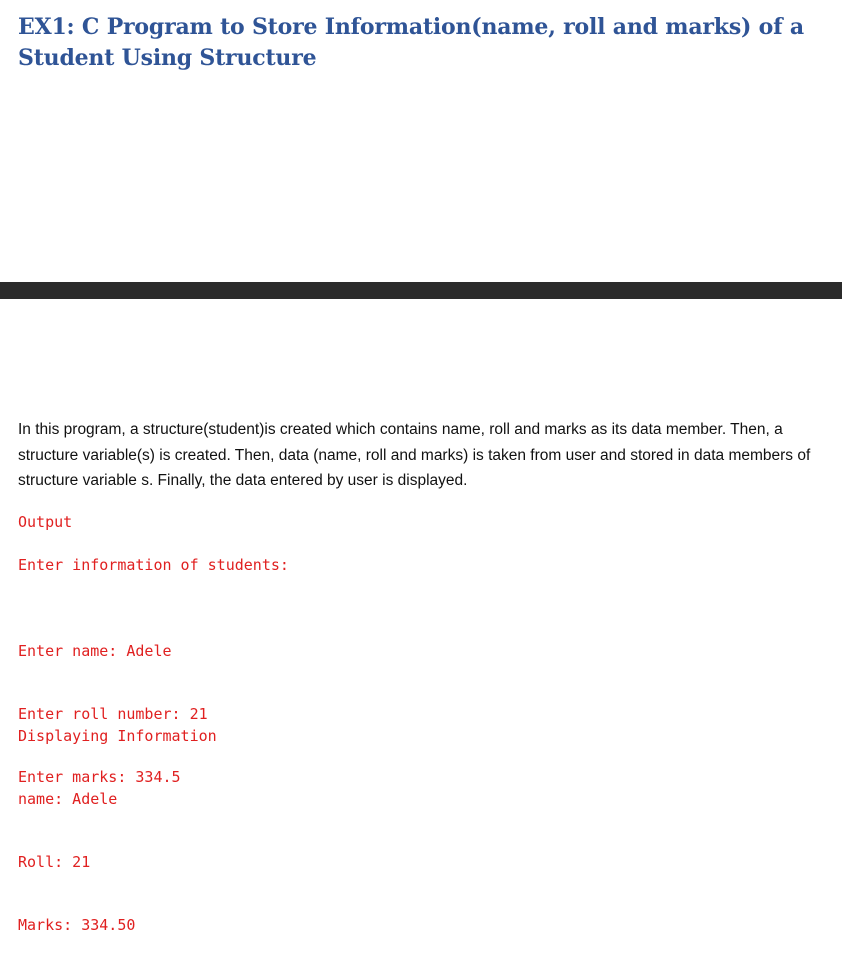 This screenshot has height=957, width=842. Describe the element at coordinates (95, 651) in the screenshot. I see `input-line-name: Enter name: Adele` at that location.